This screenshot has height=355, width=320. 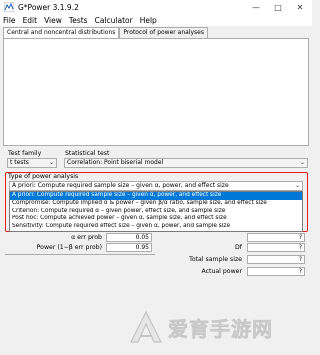 What do you see at coordinates (43, 176) in the screenshot?
I see `power-analysis-label: Type of power analysis` at bounding box center [43, 176].